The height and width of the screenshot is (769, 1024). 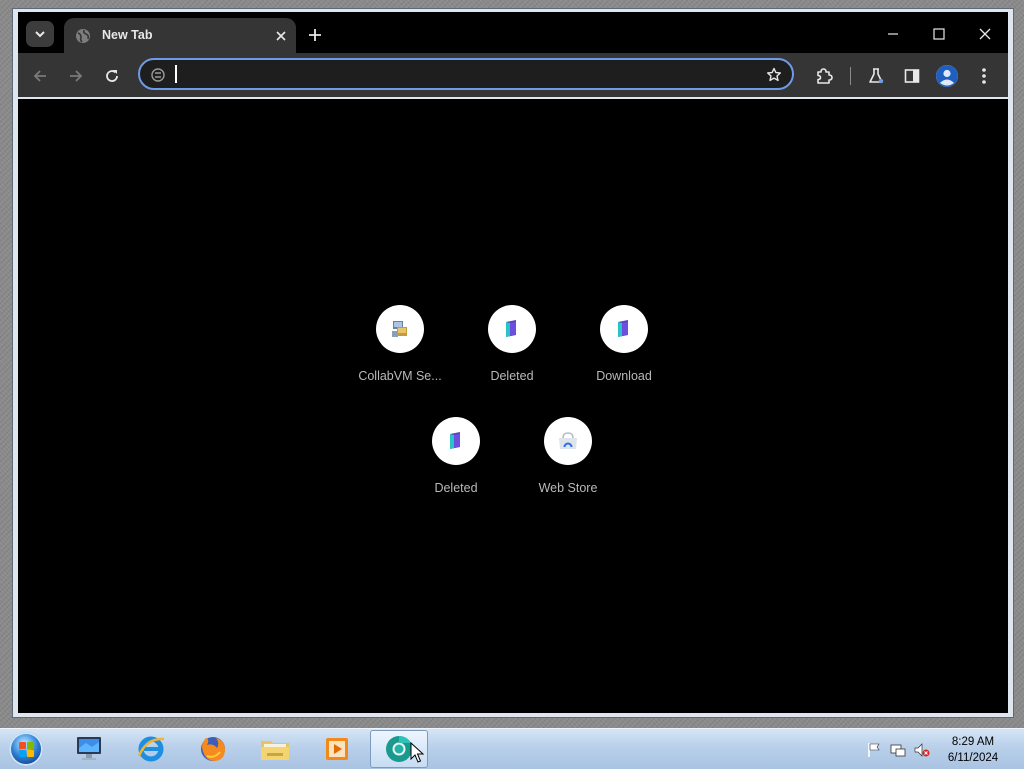 I want to click on clock-time: 8:29 AM, so click(x=973, y=742).